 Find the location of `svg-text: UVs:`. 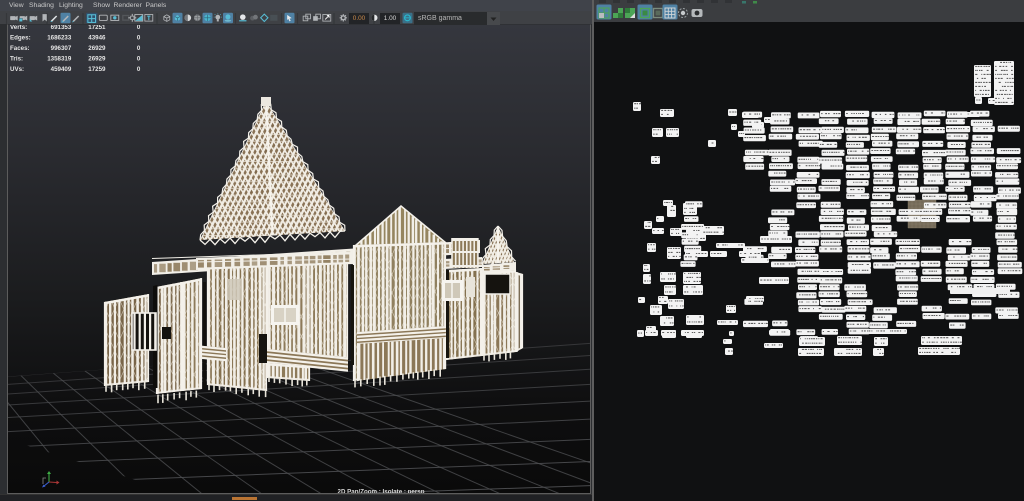

svg-text: UVs: is located at coordinates (17, 69).